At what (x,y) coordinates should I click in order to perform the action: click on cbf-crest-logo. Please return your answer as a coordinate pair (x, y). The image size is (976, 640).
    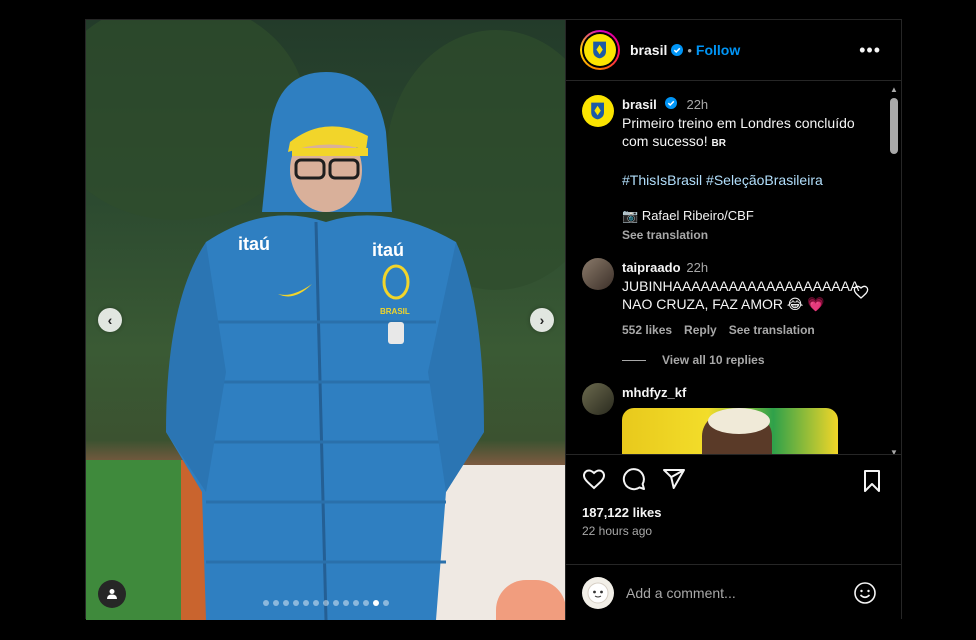
    Looking at the image, I should click on (600, 50).